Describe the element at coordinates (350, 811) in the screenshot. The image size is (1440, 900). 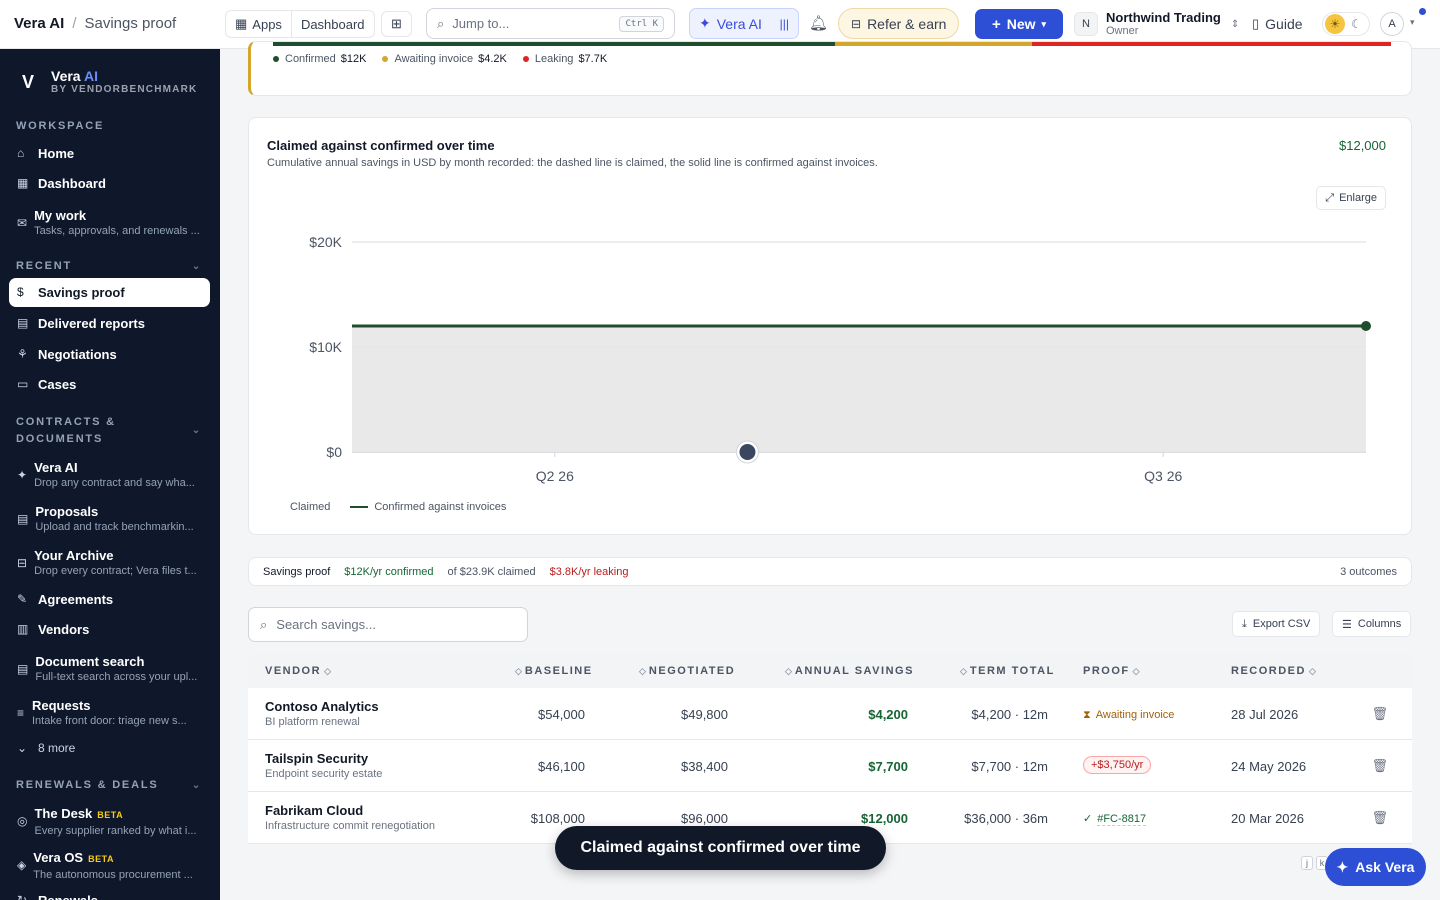
I see `vendor-name: Fabrikam Cloud` at that location.